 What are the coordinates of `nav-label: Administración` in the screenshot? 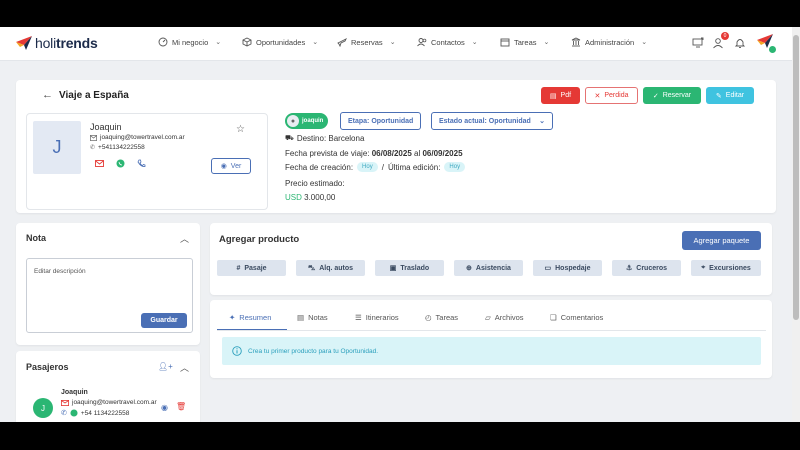 It's located at (610, 42).